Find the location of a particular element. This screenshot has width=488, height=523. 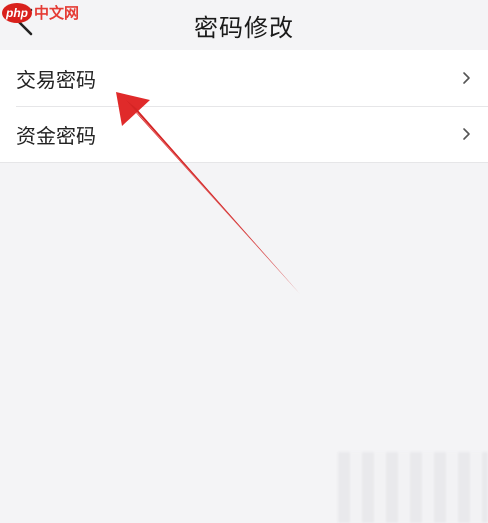

blurred-region is located at coordinates (413, 487).